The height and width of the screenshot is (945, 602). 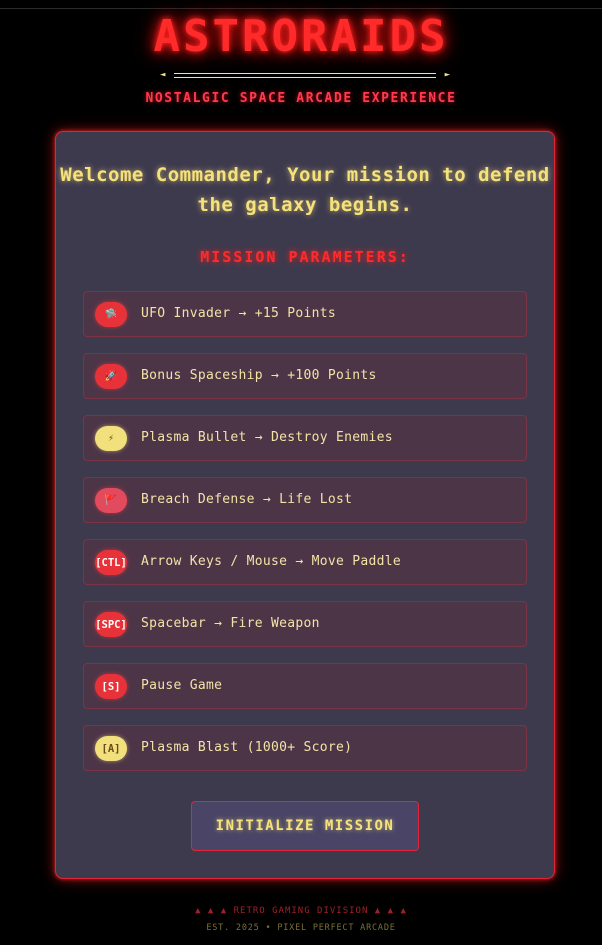 What do you see at coordinates (111, 686) in the screenshot?
I see `s-key-icon: [S]` at bounding box center [111, 686].